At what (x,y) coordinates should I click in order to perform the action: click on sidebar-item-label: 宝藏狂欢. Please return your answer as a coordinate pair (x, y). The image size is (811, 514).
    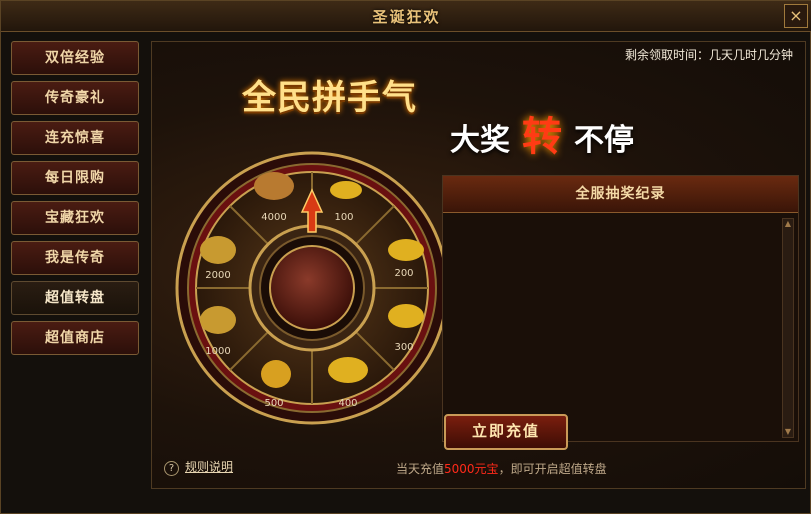
    Looking at the image, I should click on (75, 218).